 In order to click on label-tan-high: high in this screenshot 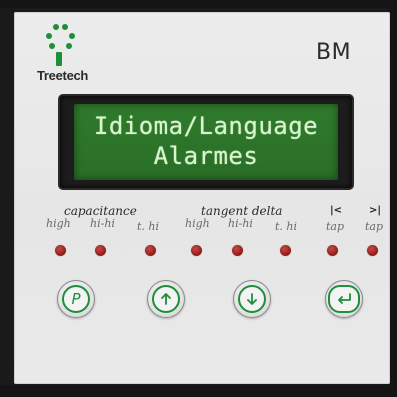, I will do `click(197, 223)`.